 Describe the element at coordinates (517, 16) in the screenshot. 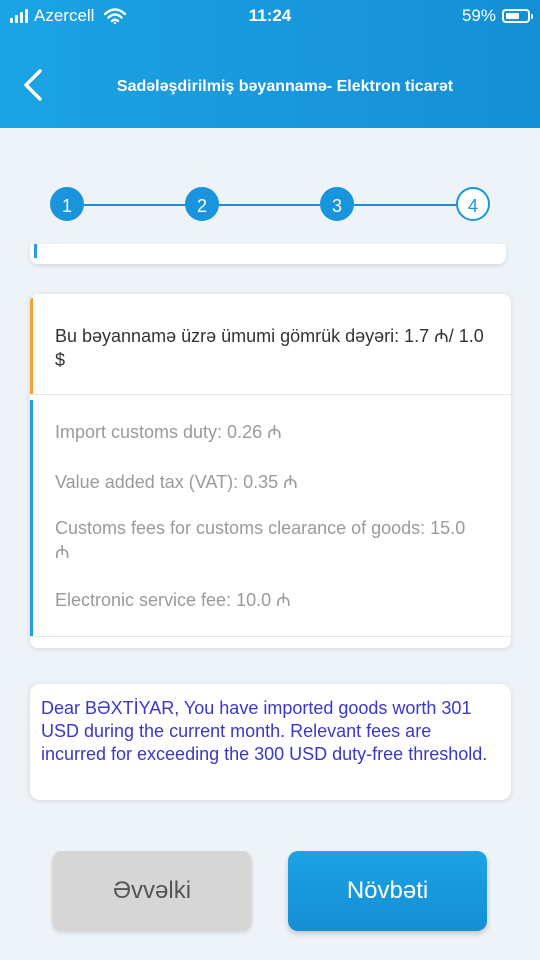

I see `battery-icon` at that location.